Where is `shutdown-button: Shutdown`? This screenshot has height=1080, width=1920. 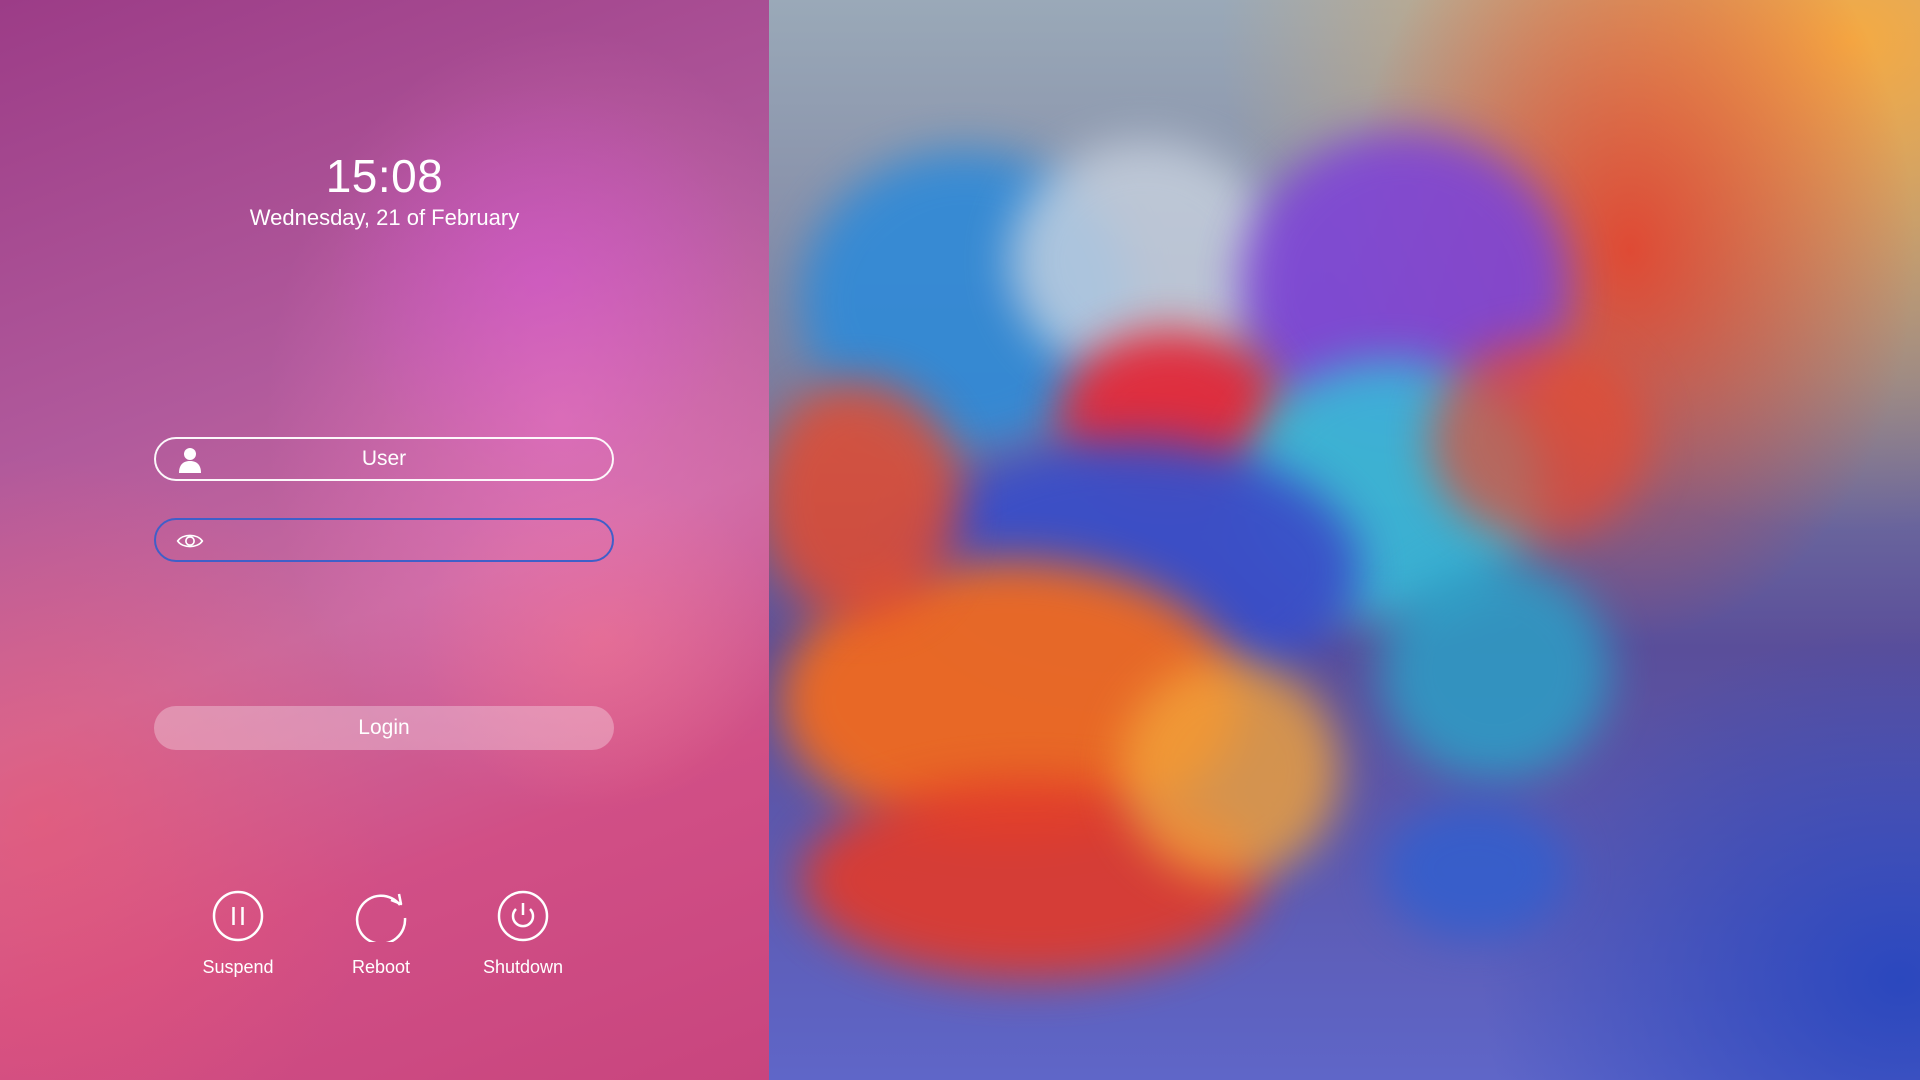
shutdown-button: Shutdown is located at coordinates (523, 934).